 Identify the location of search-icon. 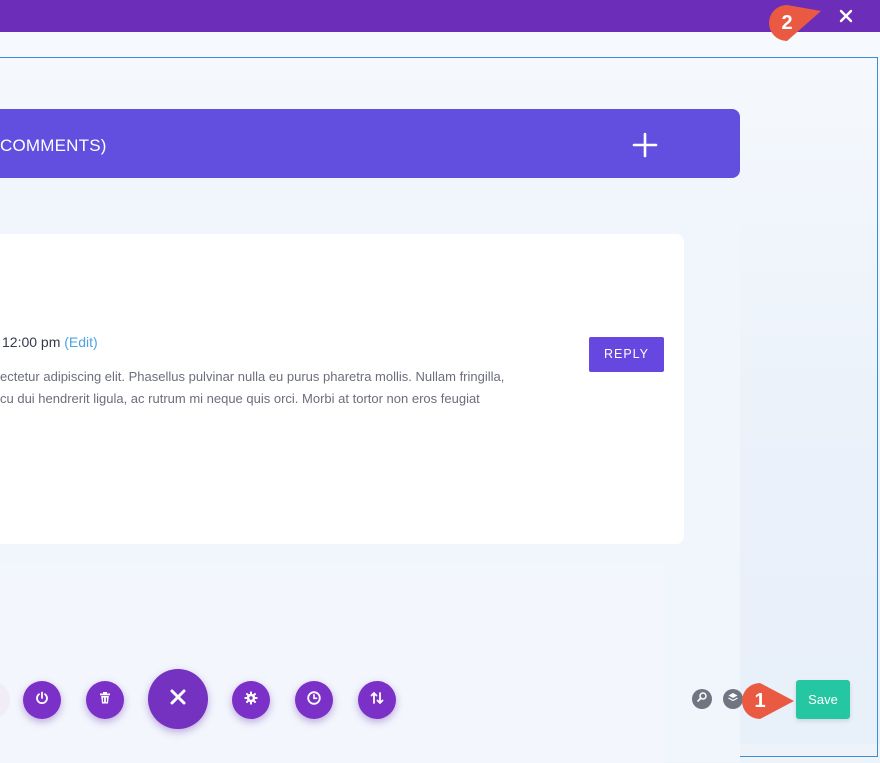
(702, 699).